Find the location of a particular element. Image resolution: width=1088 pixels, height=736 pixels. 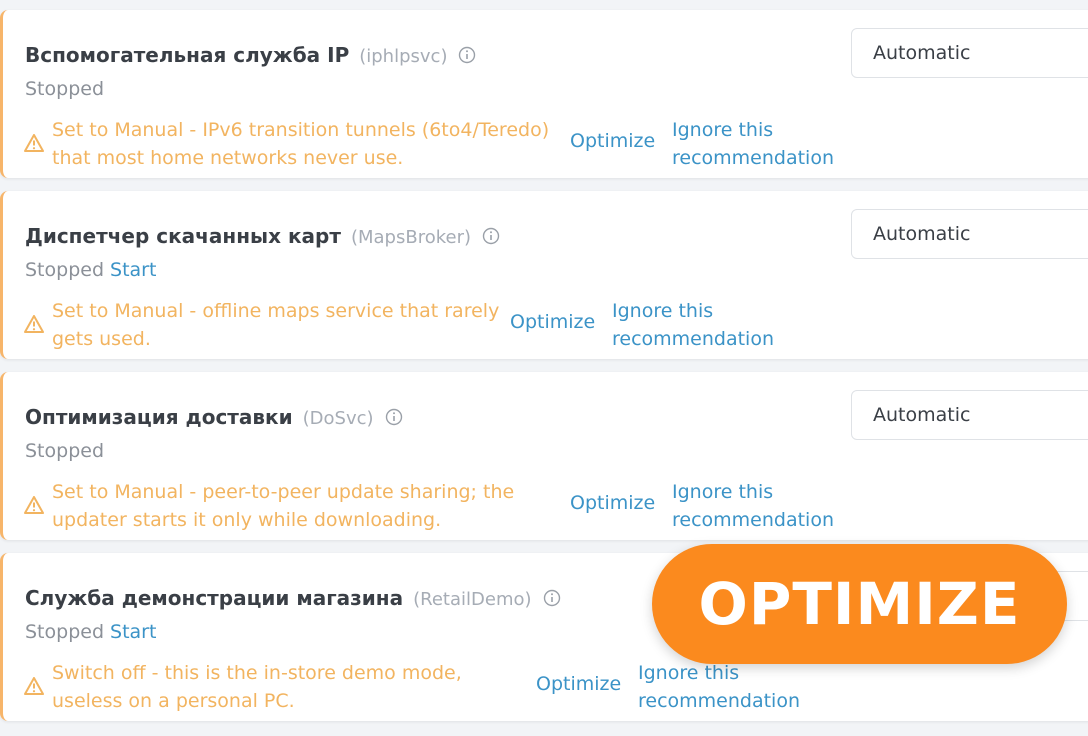

optimize-cta-button: OPTIMIZE is located at coordinates (859, 604).